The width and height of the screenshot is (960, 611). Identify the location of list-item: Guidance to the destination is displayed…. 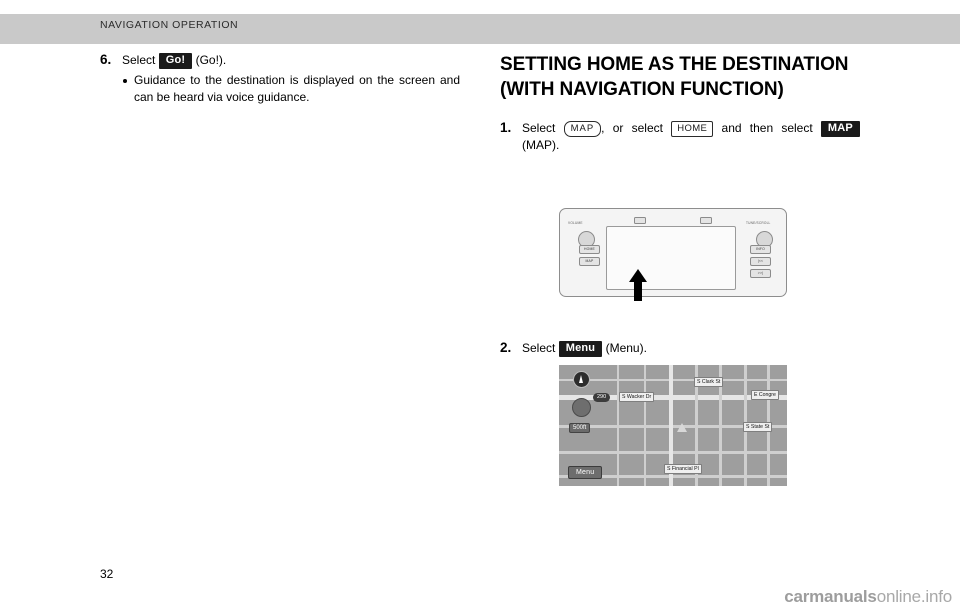
(291, 89).